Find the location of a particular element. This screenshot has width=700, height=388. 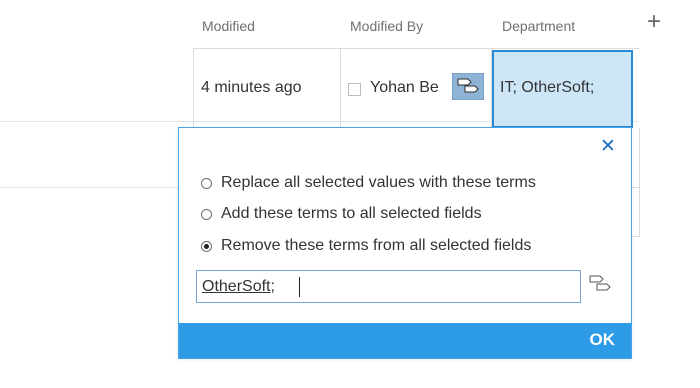

column-header-department: Department is located at coordinates (538, 26).